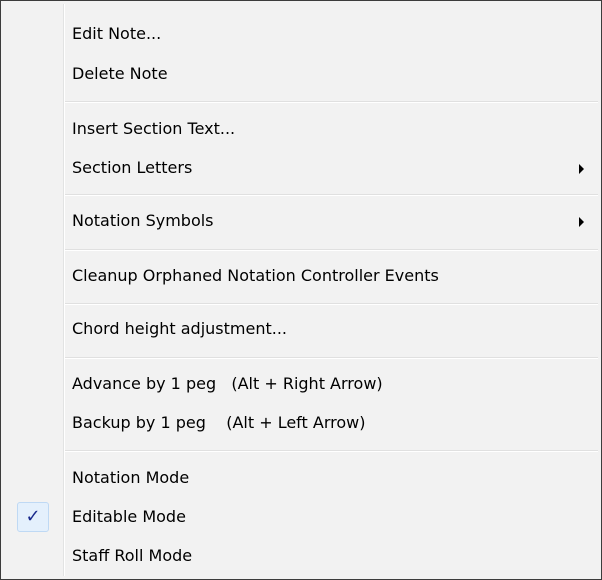  I want to click on menu-item-notation-mode: Notation Mode, so click(301, 478).